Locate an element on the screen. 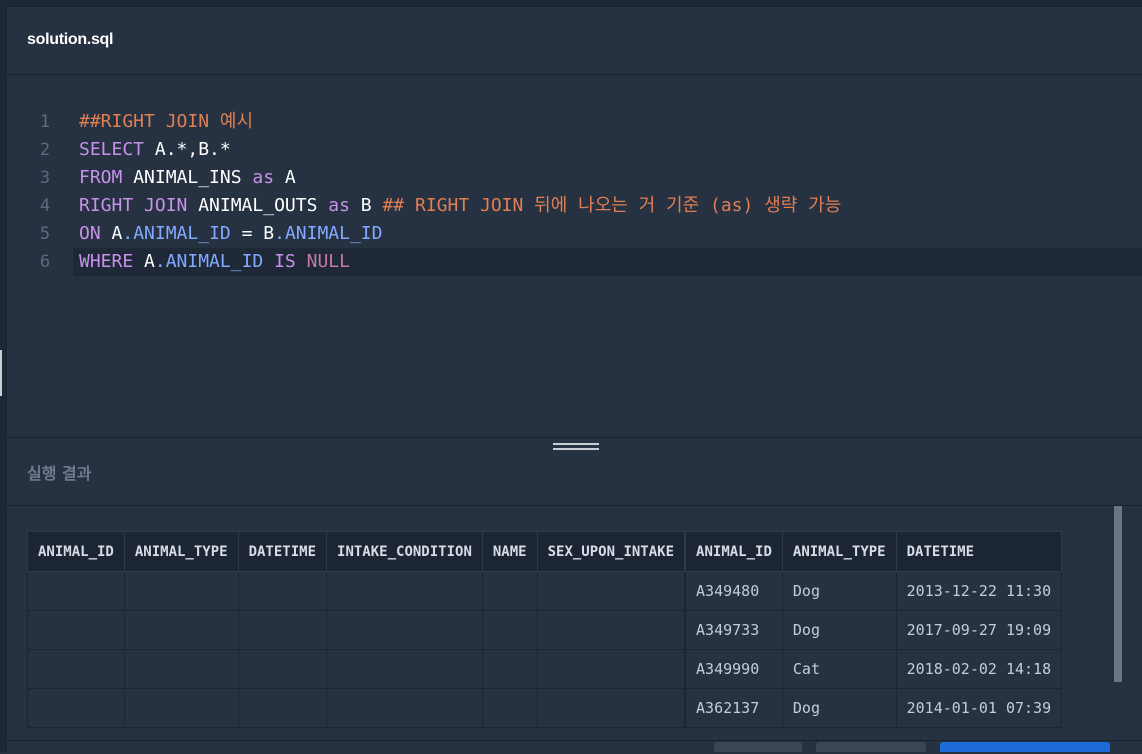 The image size is (1142, 754). results-vertical-scrollbar is located at coordinates (1118, 594).